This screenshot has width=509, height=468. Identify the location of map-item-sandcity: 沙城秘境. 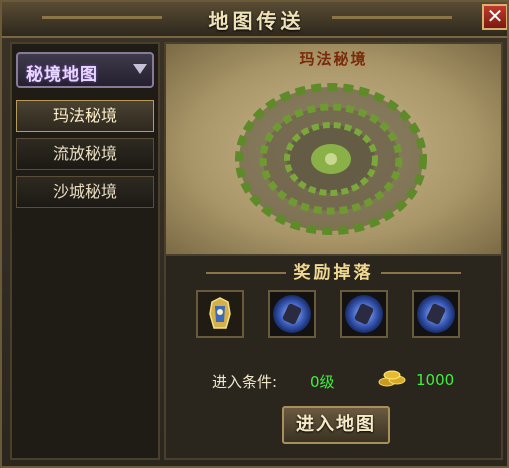
(85, 192).